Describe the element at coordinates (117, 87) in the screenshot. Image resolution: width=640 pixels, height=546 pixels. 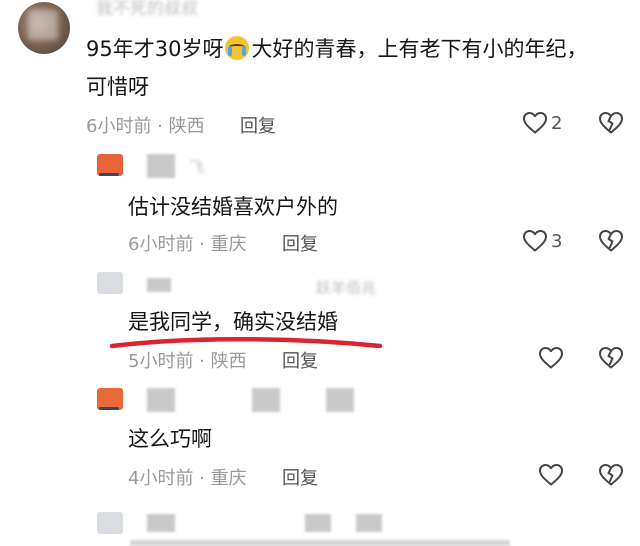
I see `comment-text-line2: 可惜呀` at that location.